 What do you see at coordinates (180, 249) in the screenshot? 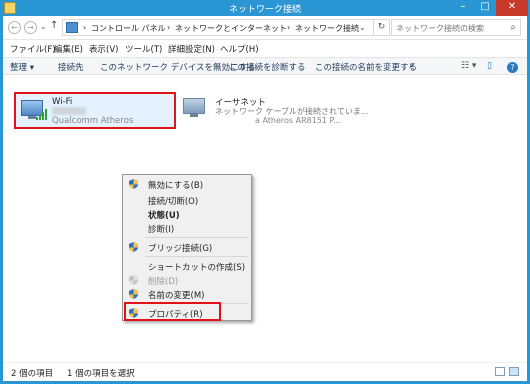
I see `menu-label: ブリッジ接続(G)` at bounding box center [180, 249].